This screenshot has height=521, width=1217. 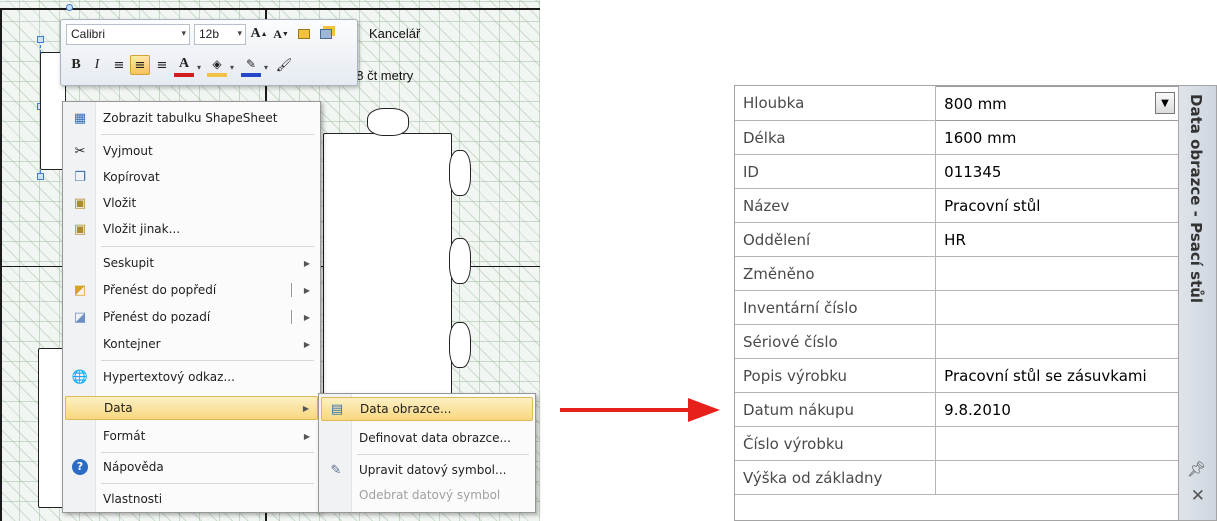 What do you see at coordinates (191, 436) in the screenshot?
I see `menu-item-format: Formát ▶` at bounding box center [191, 436].